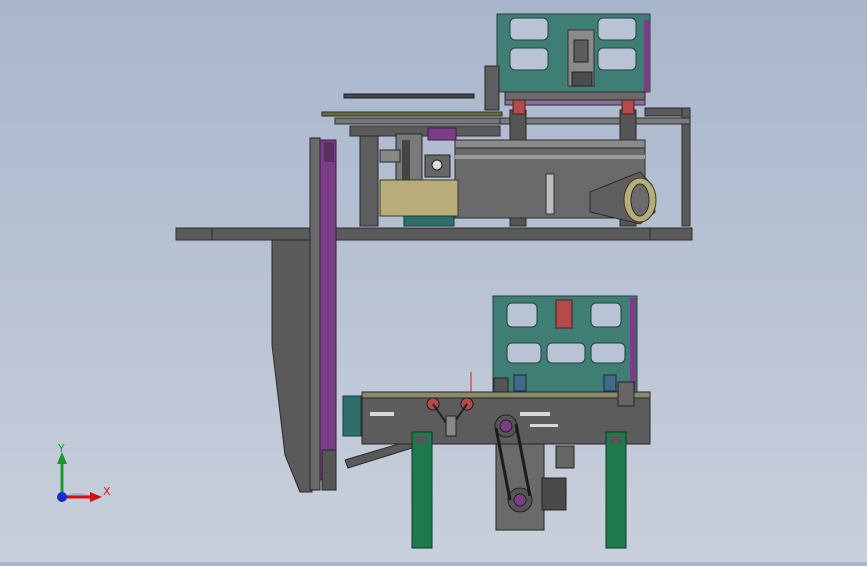 Image resolution: width=867 pixels, height=566 pixels. What do you see at coordinates (107, 491) in the screenshot?
I see `x-axis-label: X` at bounding box center [107, 491].